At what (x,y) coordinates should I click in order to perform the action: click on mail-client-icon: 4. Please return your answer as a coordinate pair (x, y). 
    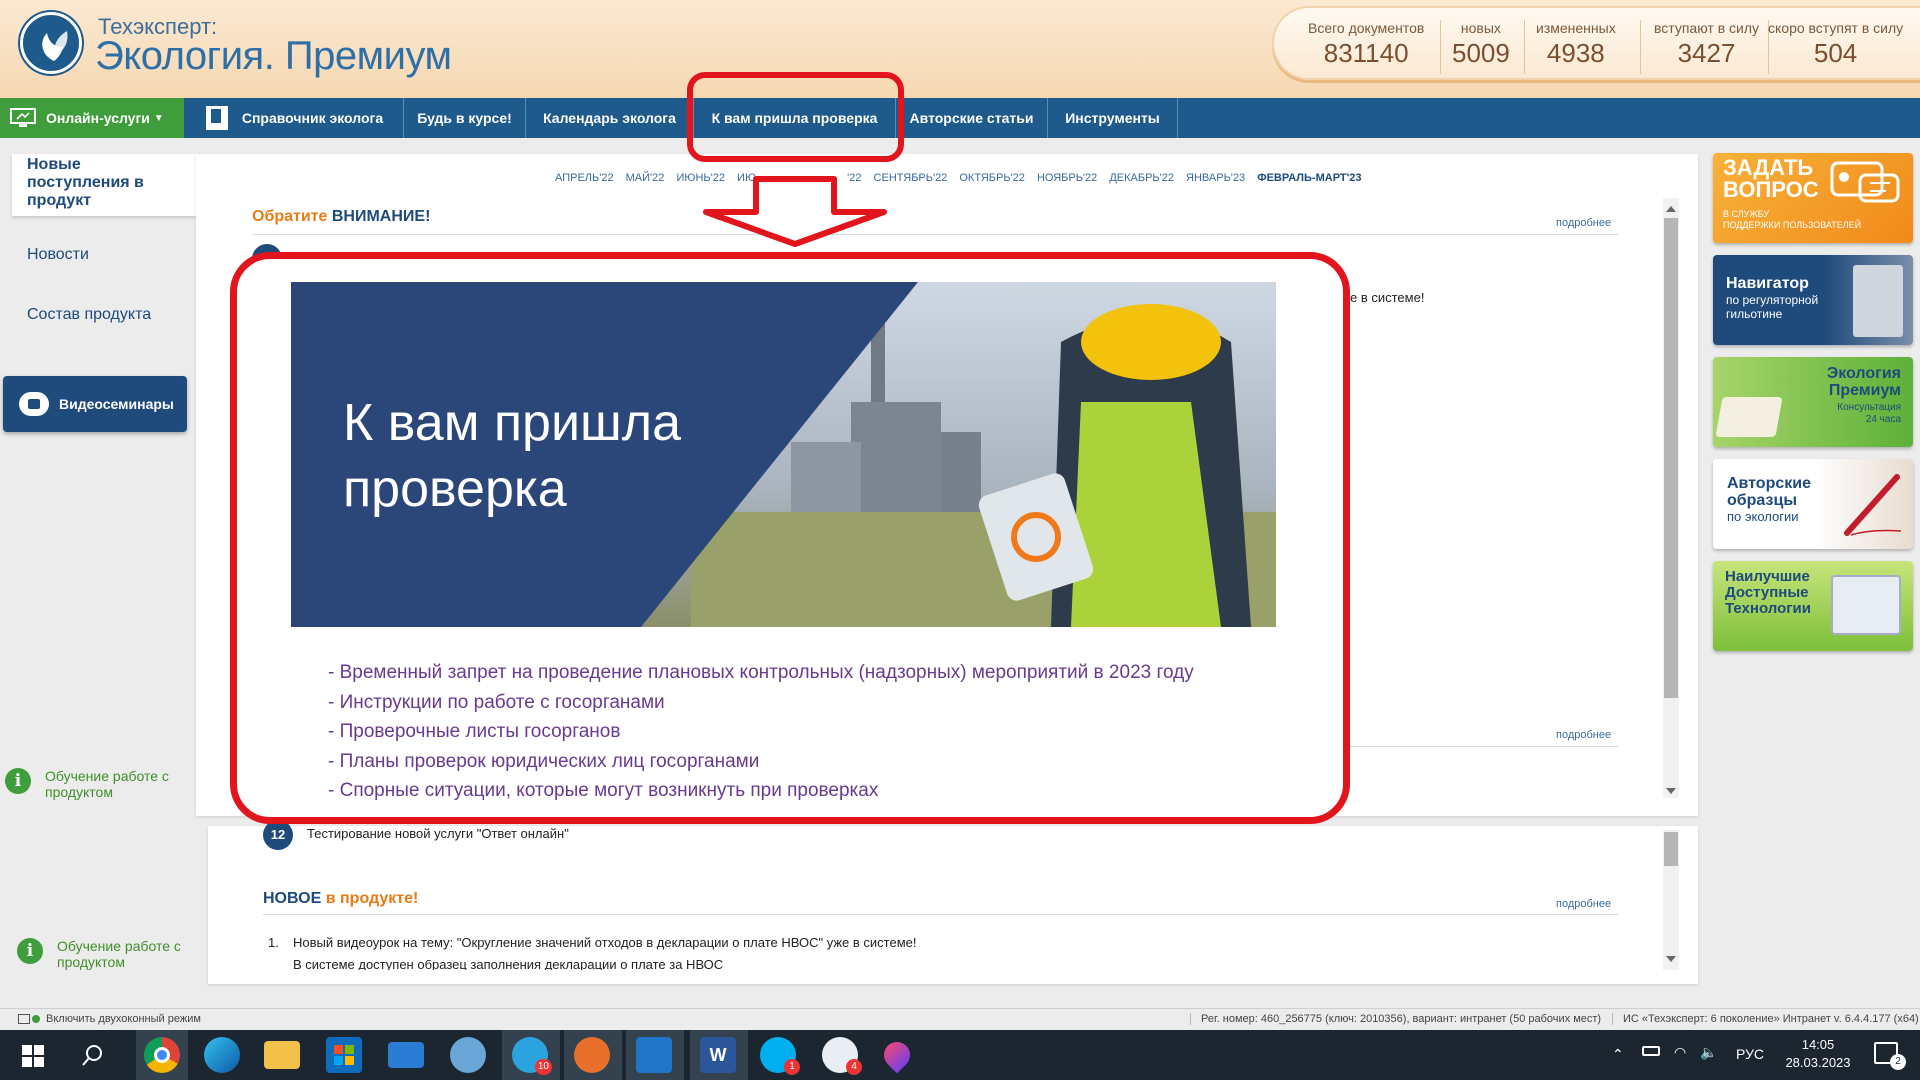
    Looking at the image, I should click on (842, 1056).